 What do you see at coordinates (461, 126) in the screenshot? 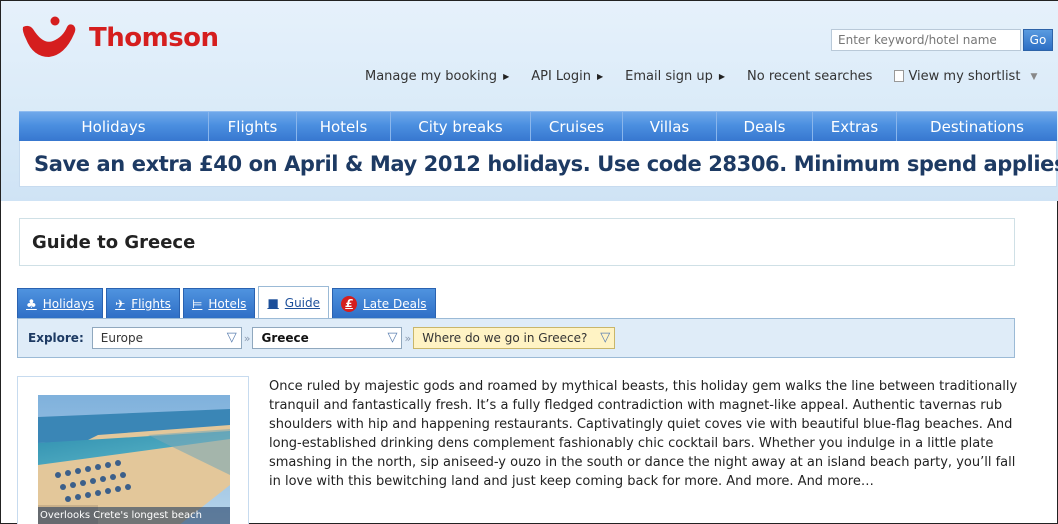
I see `nav-city-breaks: City breaks` at bounding box center [461, 126].